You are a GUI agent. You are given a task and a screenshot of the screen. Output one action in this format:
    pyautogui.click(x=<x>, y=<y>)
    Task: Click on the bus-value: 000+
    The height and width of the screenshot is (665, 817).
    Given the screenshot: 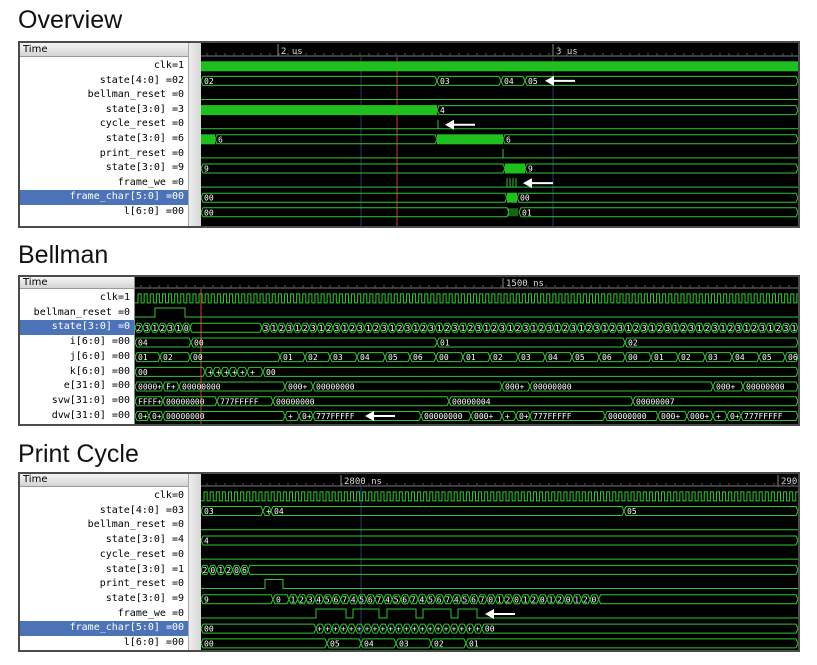 What is the action you would take?
    pyautogui.click(x=725, y=387)
    